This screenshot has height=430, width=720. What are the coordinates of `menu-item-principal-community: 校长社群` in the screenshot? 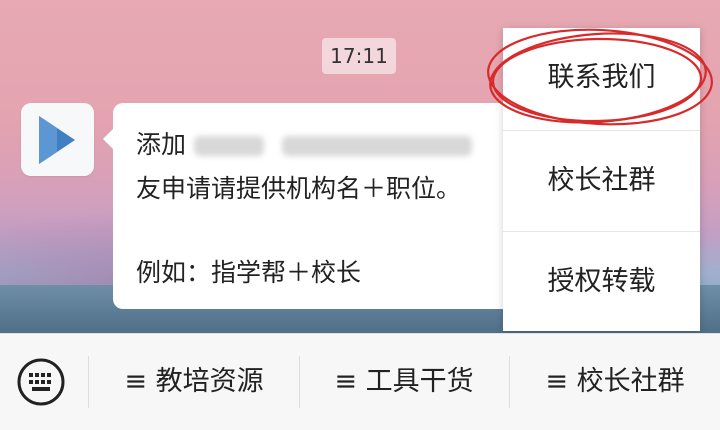 It's located at (601, 180).